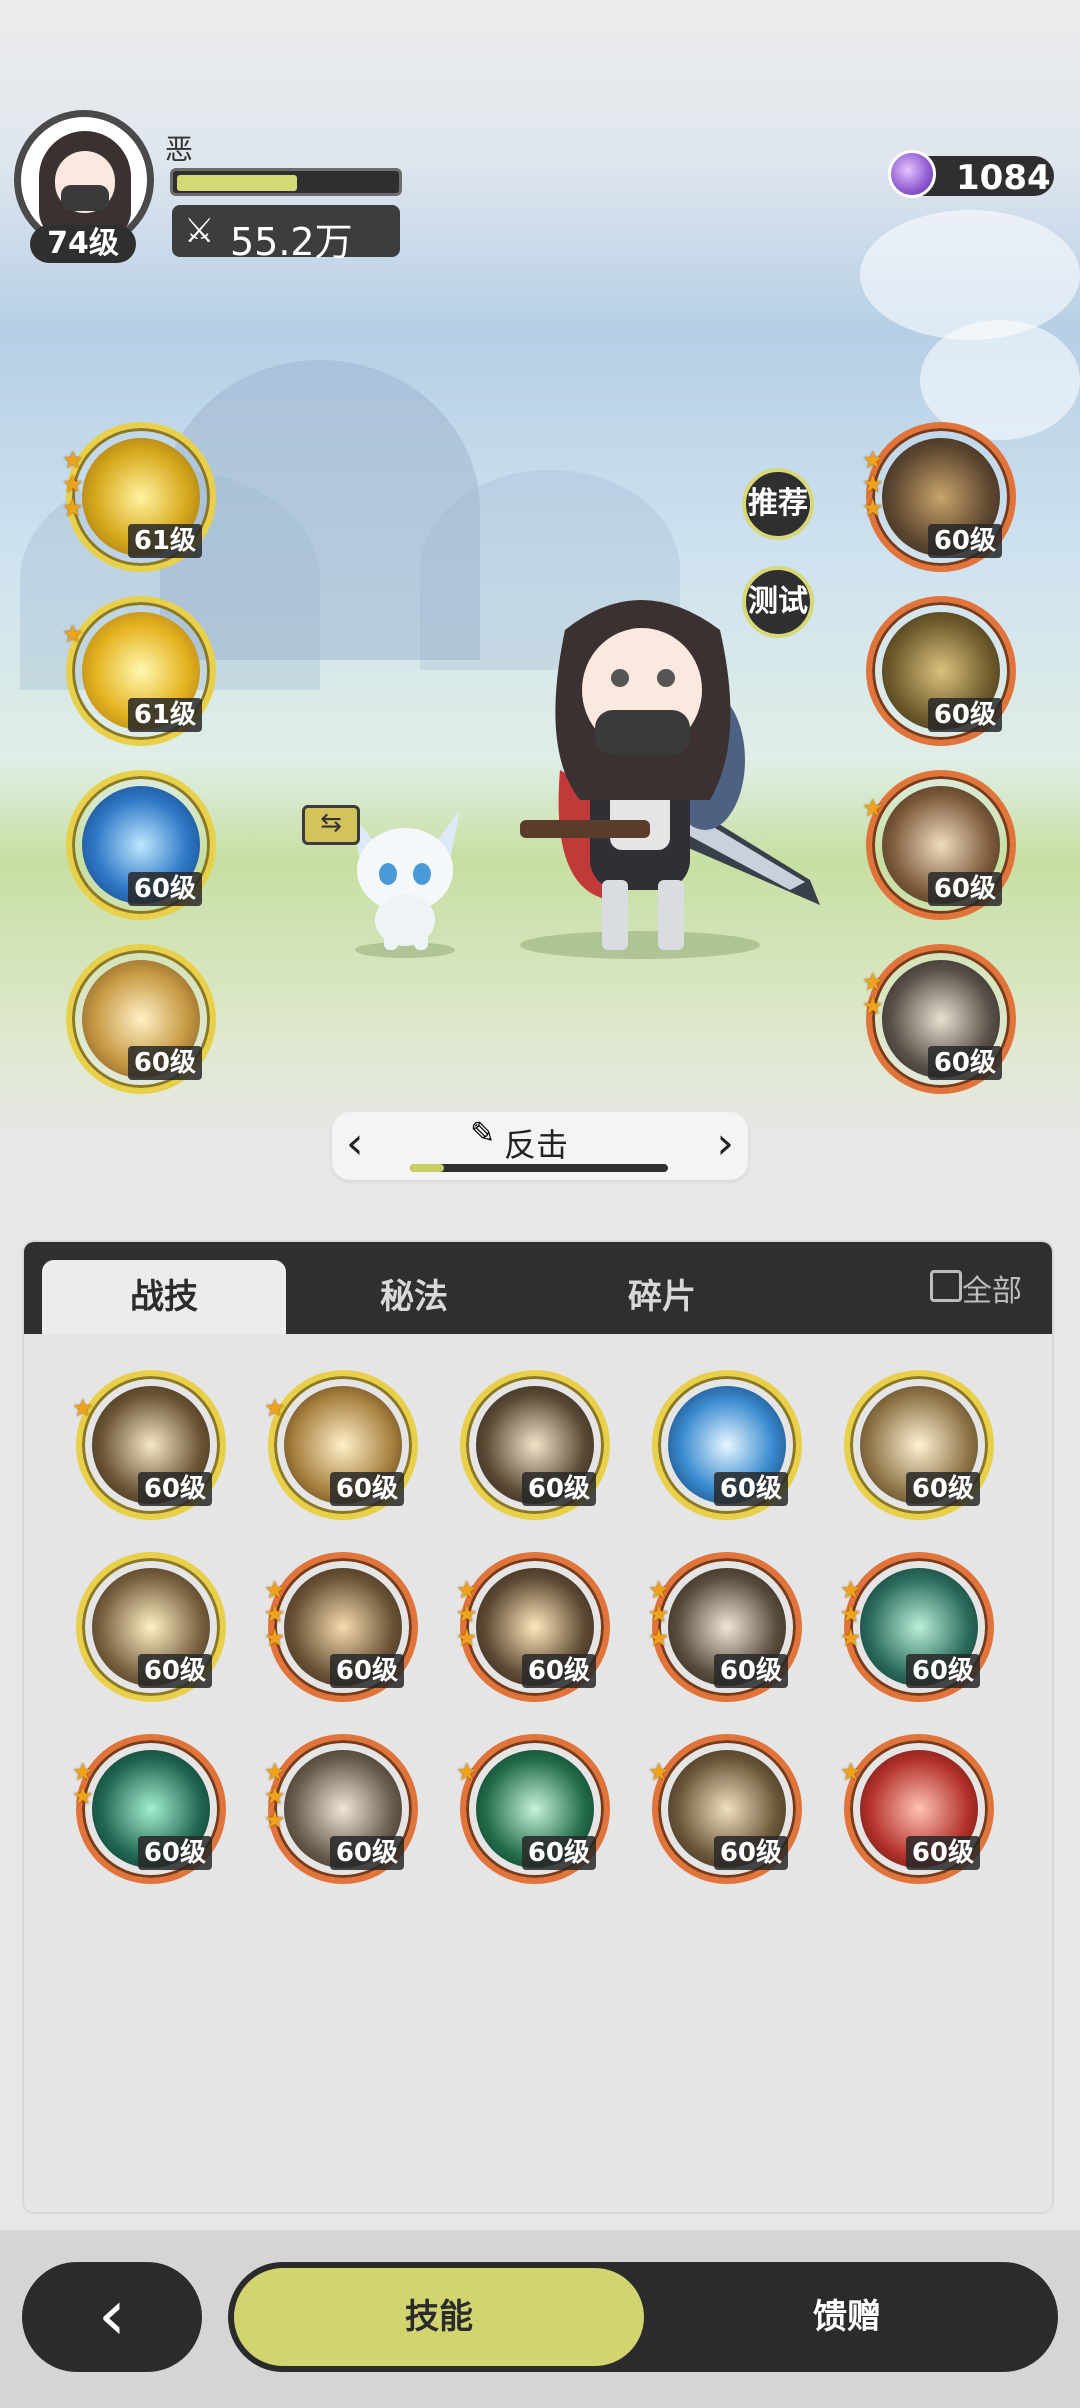 The width and height of the screenshot is (1080, 2408). Describe the element at coordinates (912, 174) in the screenshot. I see `purple-gem-icon` at that location.